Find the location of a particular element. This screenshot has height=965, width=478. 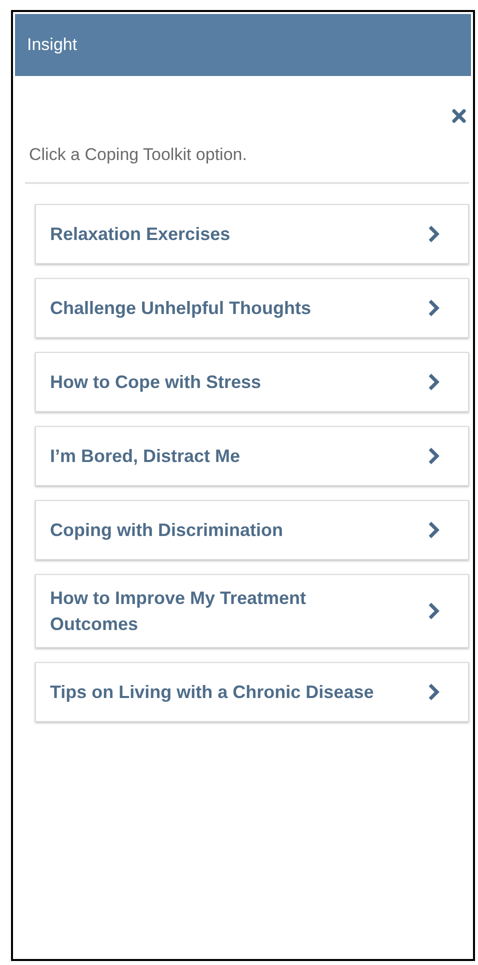

instruction-text: Click a Coping Toolkit option. is located at coordinates (138, 155).